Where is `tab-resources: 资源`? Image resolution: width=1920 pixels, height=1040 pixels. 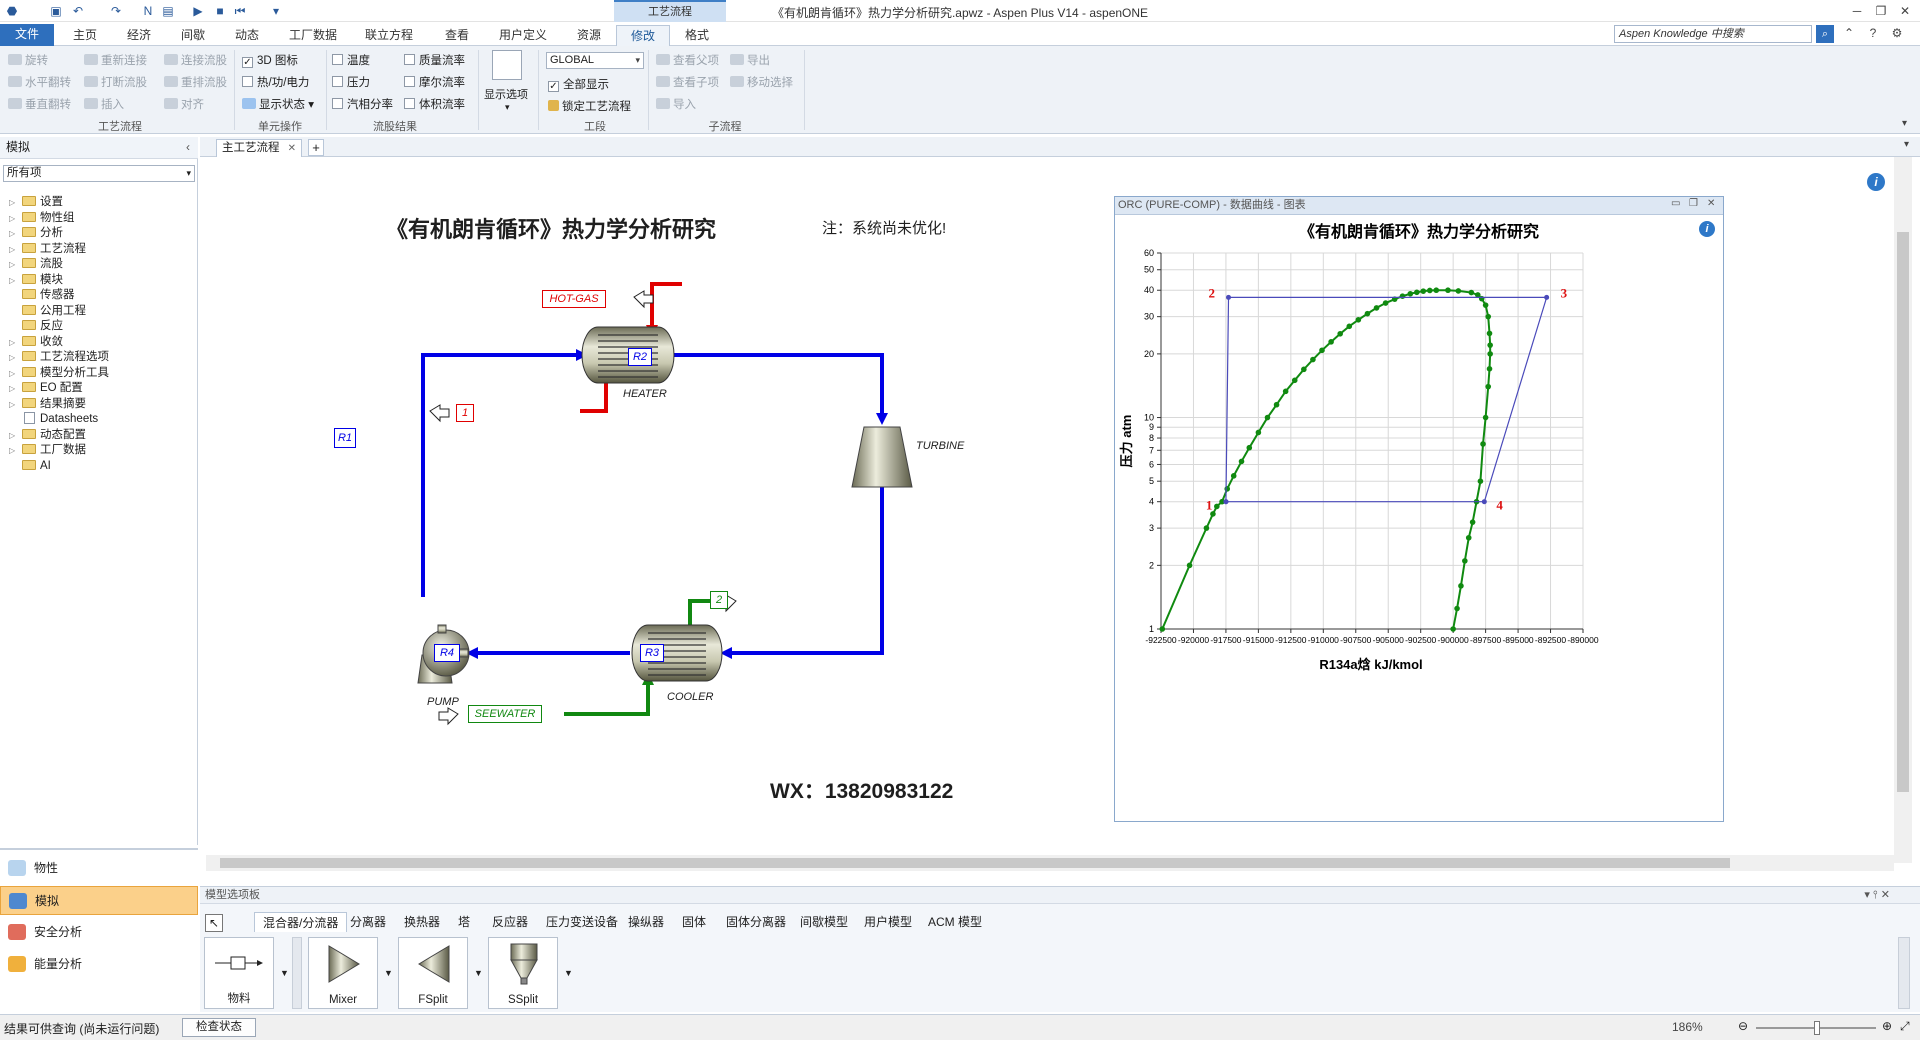
tab-resources: 资源 is located at coordinates (589, 35).